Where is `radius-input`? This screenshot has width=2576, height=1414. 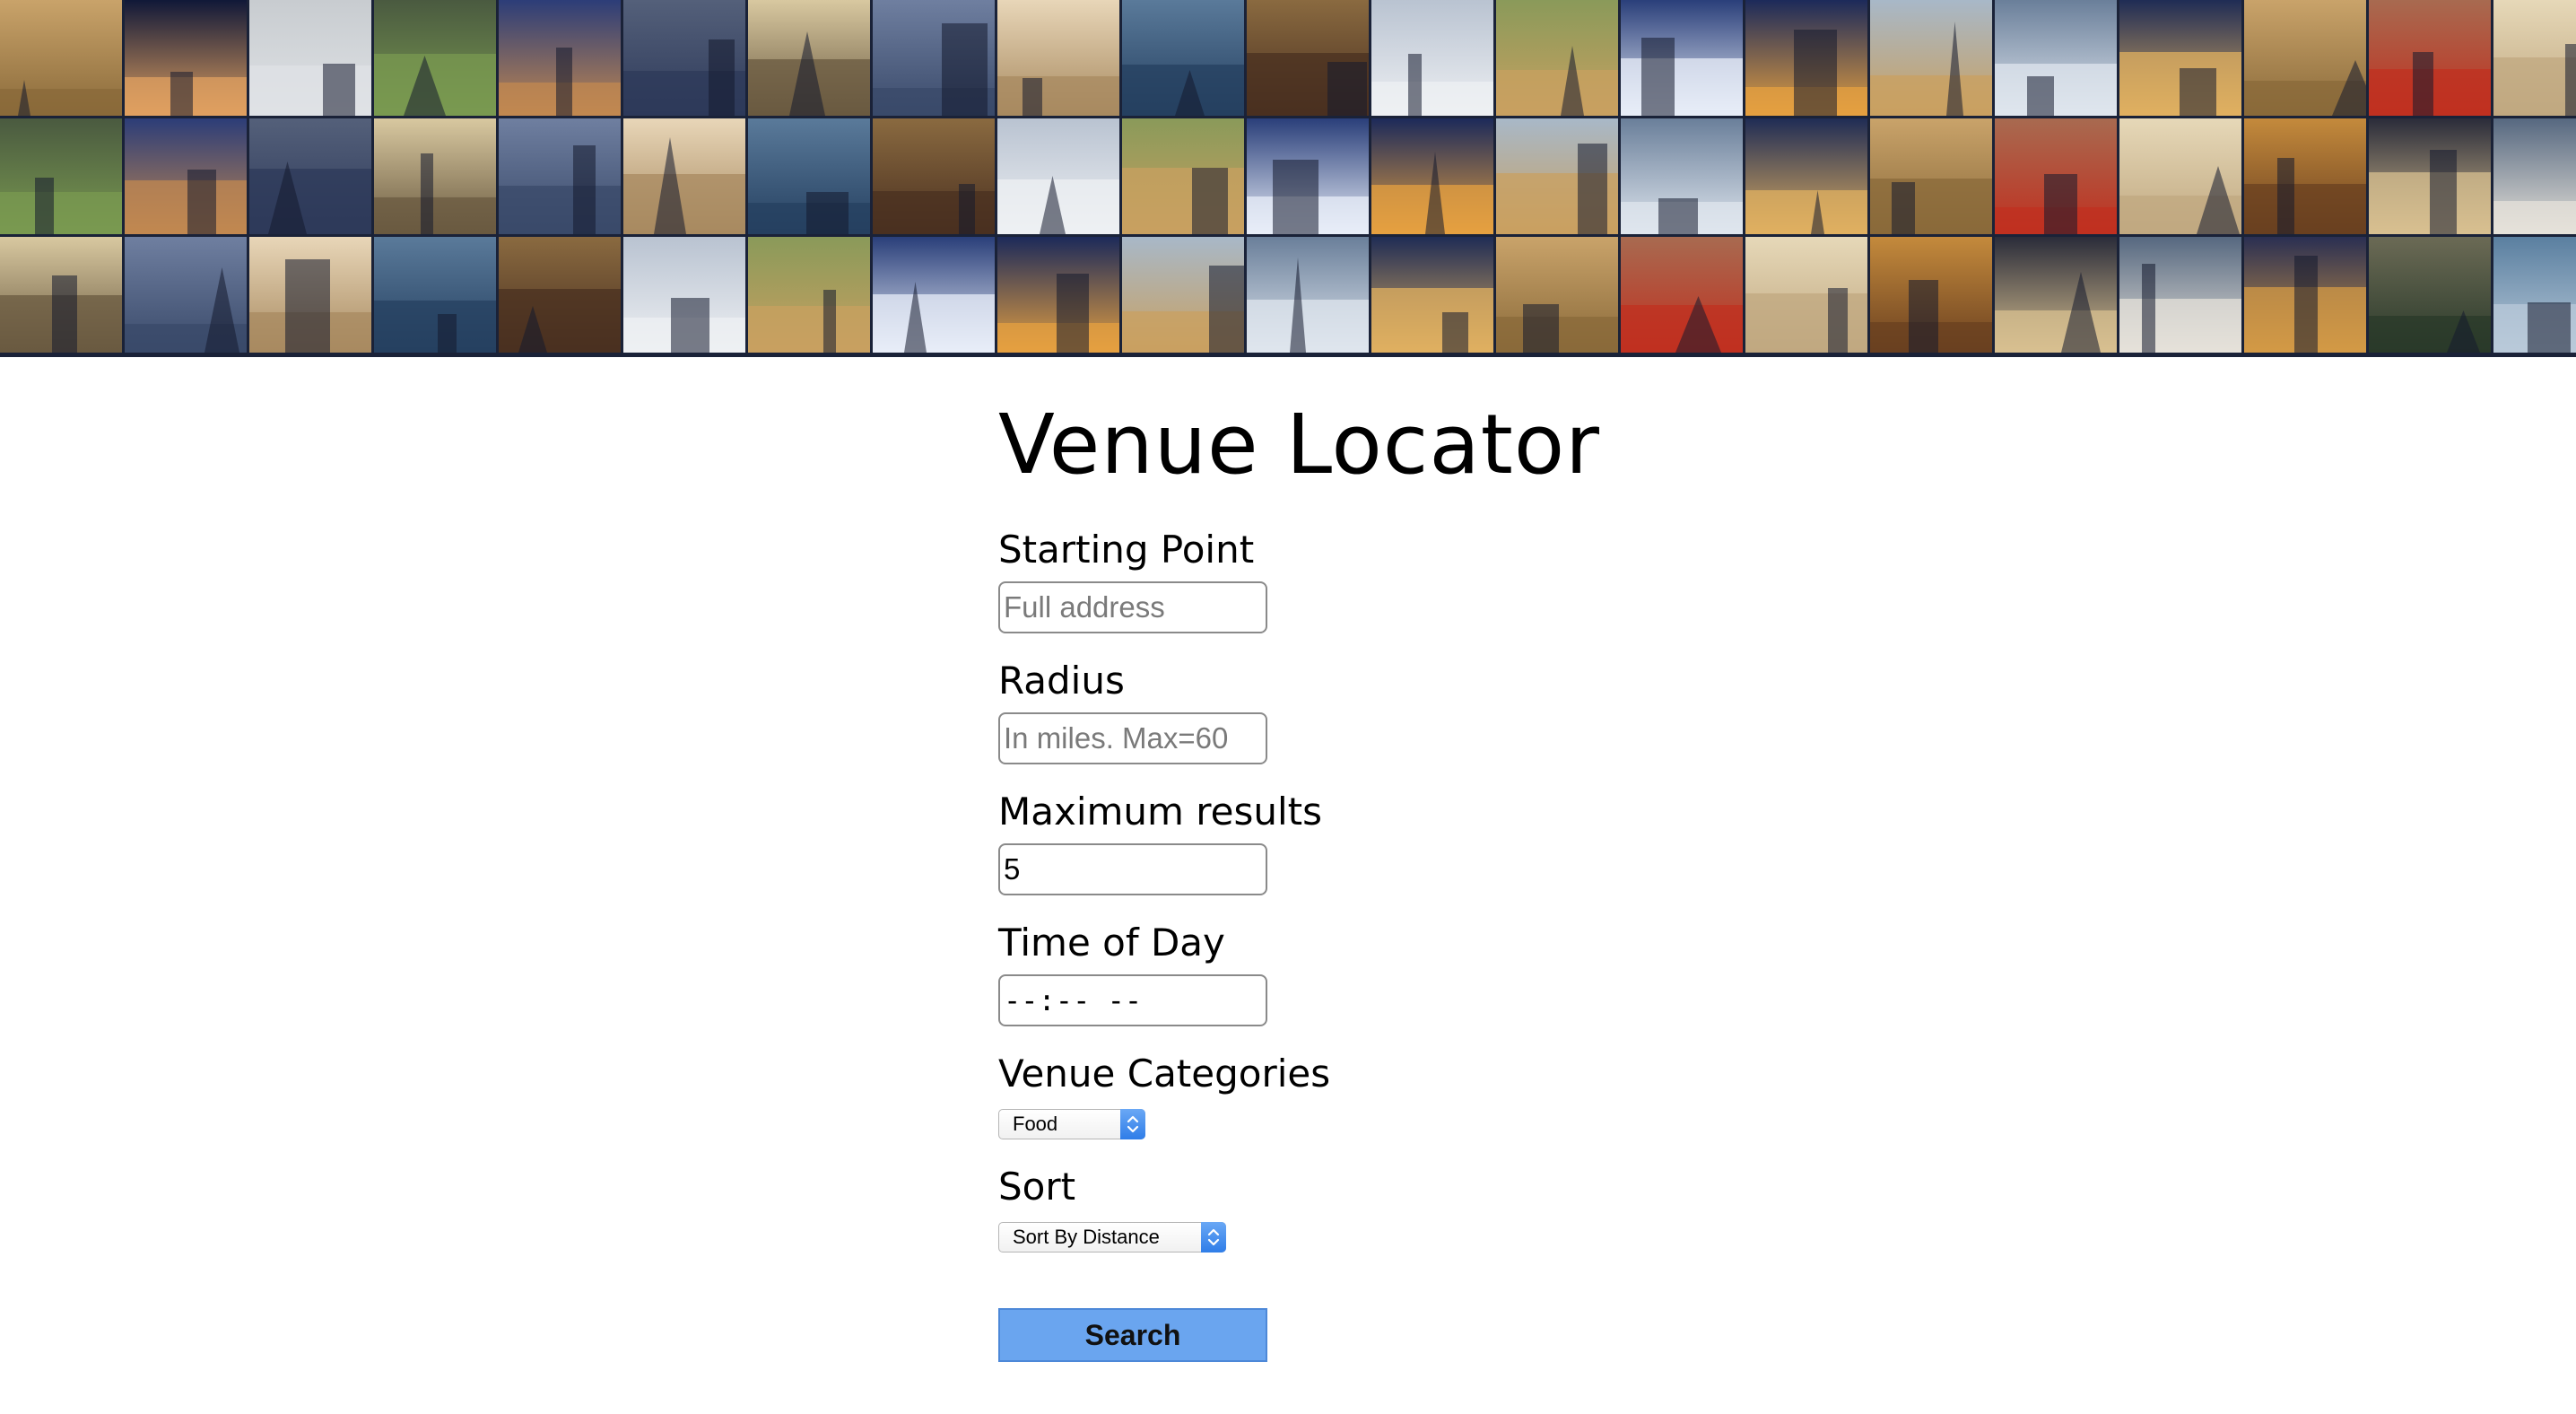 radius-input is located at coordinates (1132, 738).